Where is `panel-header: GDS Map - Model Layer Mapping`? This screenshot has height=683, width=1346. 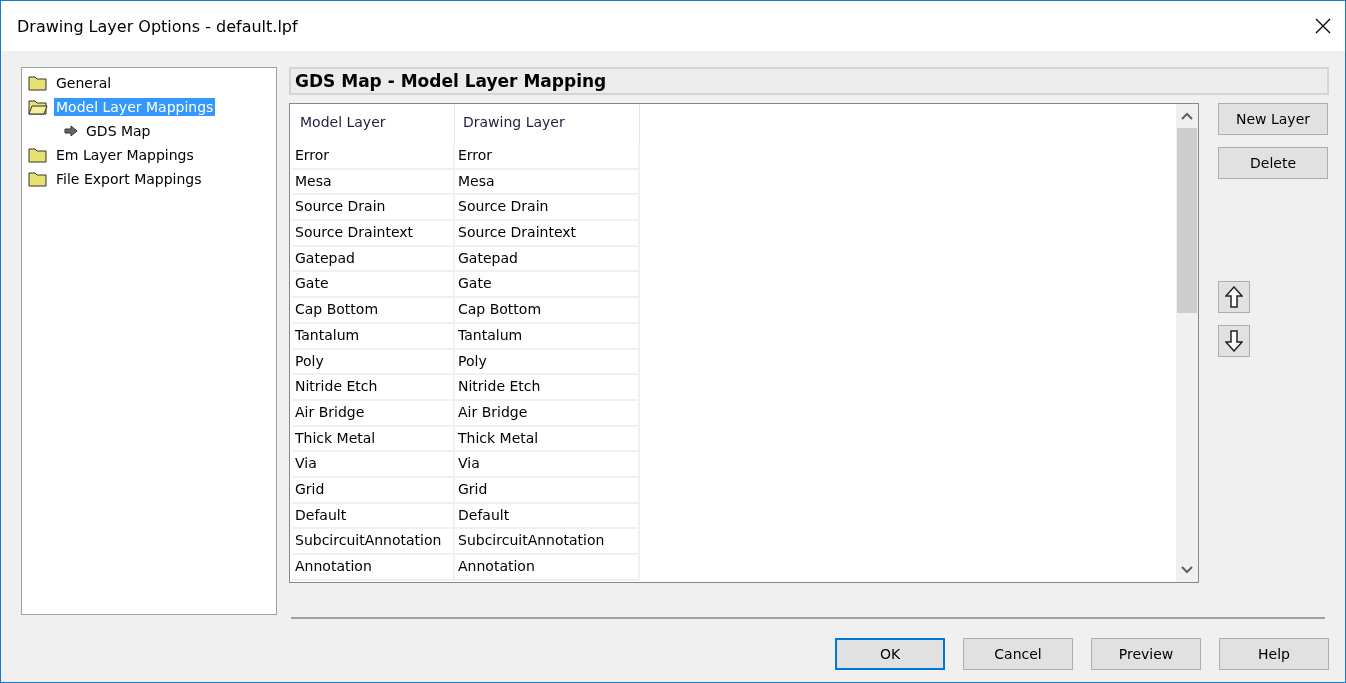
panel-header: GDS Map - Model Layer Mapping is located at coordinates (809, 81).